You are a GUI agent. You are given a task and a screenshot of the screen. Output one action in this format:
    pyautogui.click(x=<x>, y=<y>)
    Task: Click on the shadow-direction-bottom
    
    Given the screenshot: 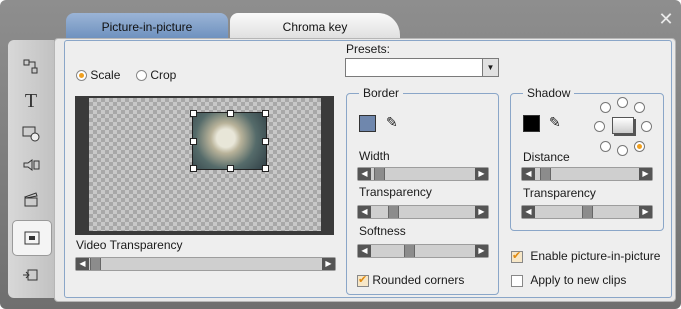 What is the action you would take?
    pyautogui.click(x=622, y=150)
    